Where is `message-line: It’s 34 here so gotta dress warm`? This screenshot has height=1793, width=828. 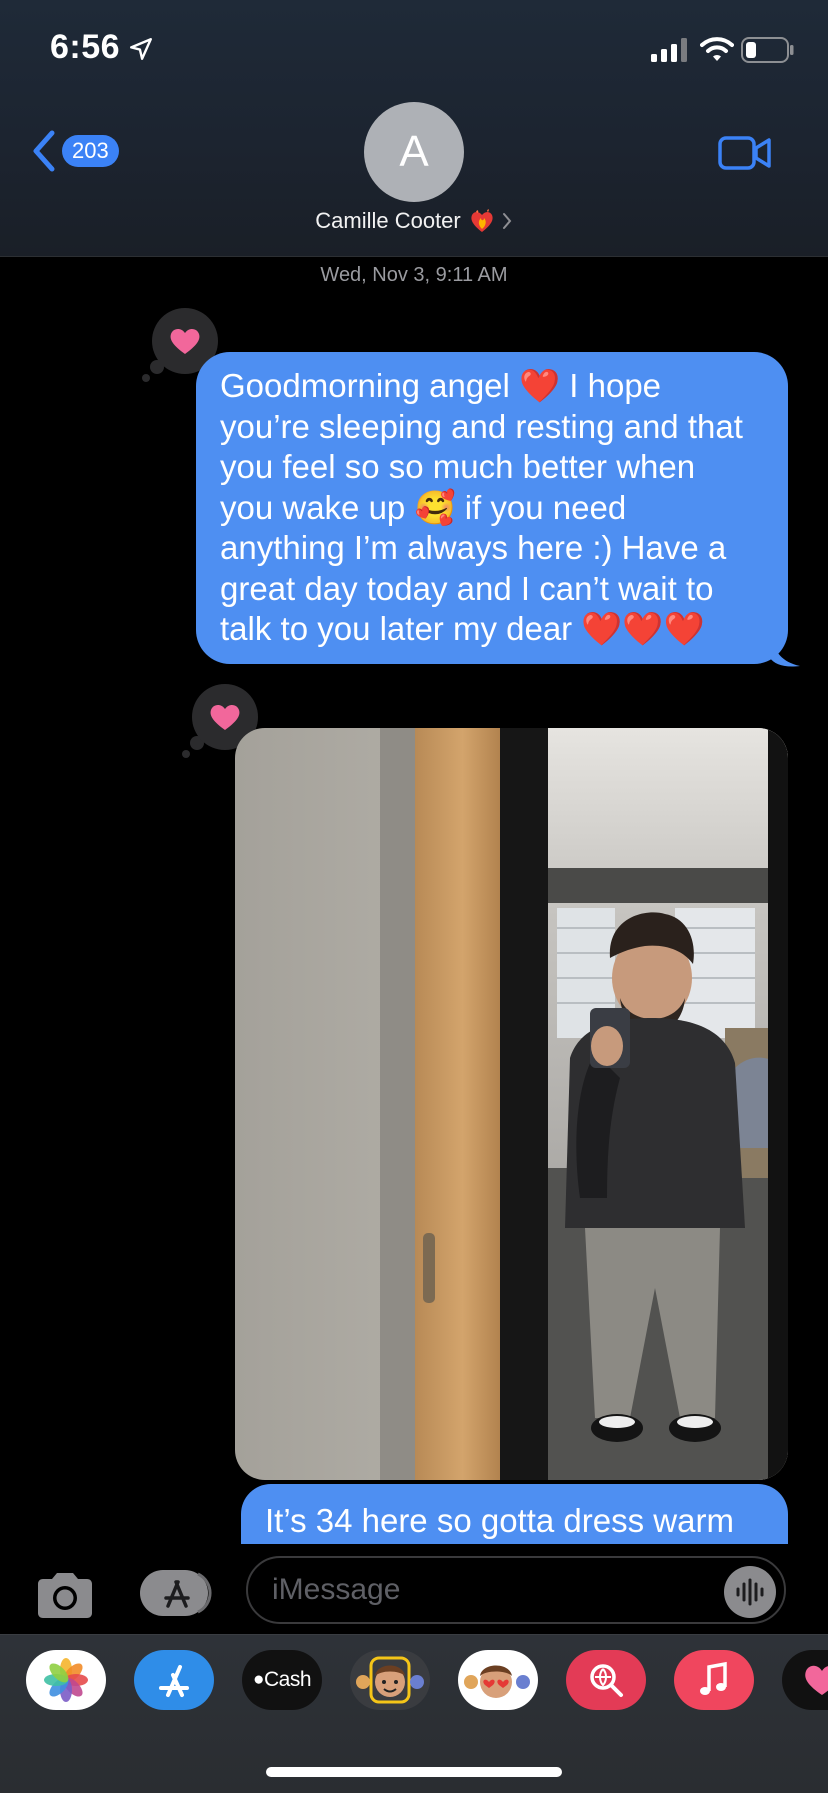 message-line: It’s 34 here so gotta dress warm is located at coordinates (499, 1520).